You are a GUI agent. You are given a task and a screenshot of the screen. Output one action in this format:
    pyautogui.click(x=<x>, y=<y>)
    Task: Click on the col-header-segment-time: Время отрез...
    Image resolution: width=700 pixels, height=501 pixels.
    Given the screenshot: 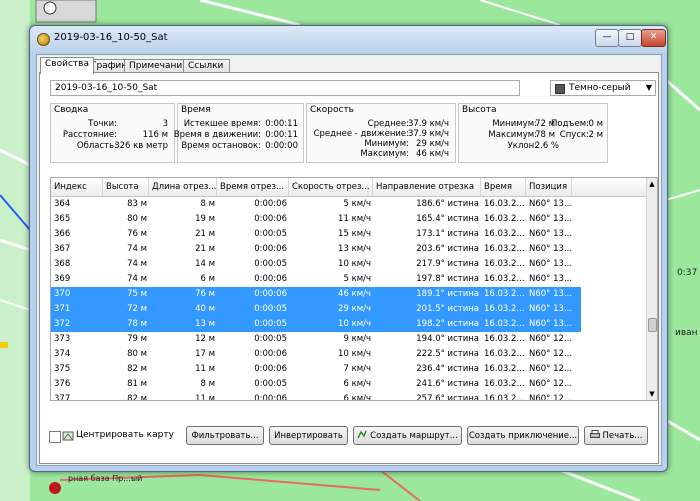 What is the action you would take?
    pyautogui.click(x=253, y=187)
    